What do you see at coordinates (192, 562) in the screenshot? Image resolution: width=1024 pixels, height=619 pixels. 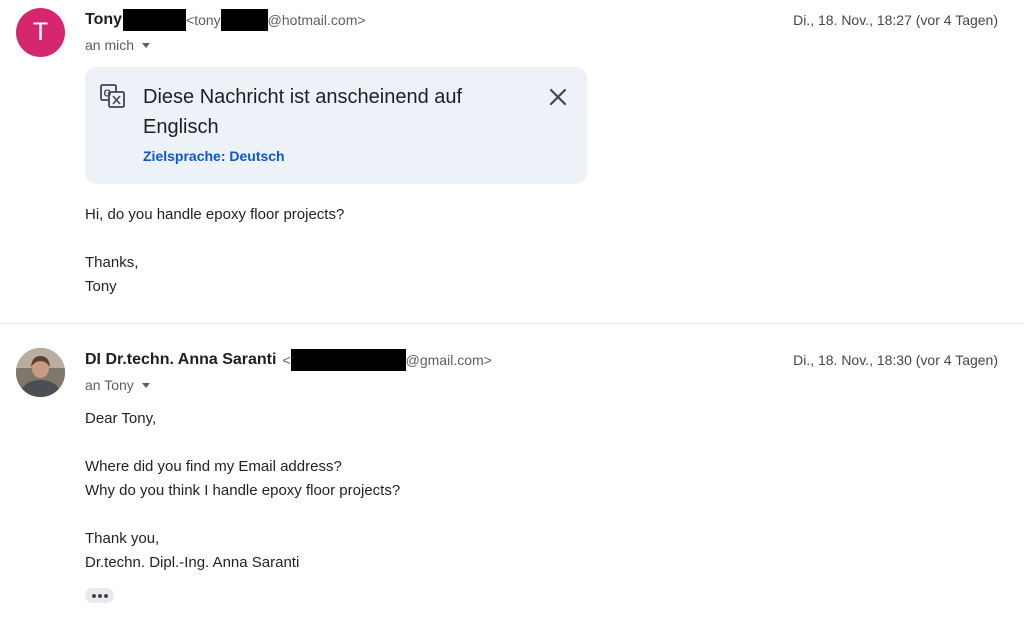 I see `body-line: Dr.techn. Dipl.-Ing. Anna Saranti` at bounding box center [192, 562].